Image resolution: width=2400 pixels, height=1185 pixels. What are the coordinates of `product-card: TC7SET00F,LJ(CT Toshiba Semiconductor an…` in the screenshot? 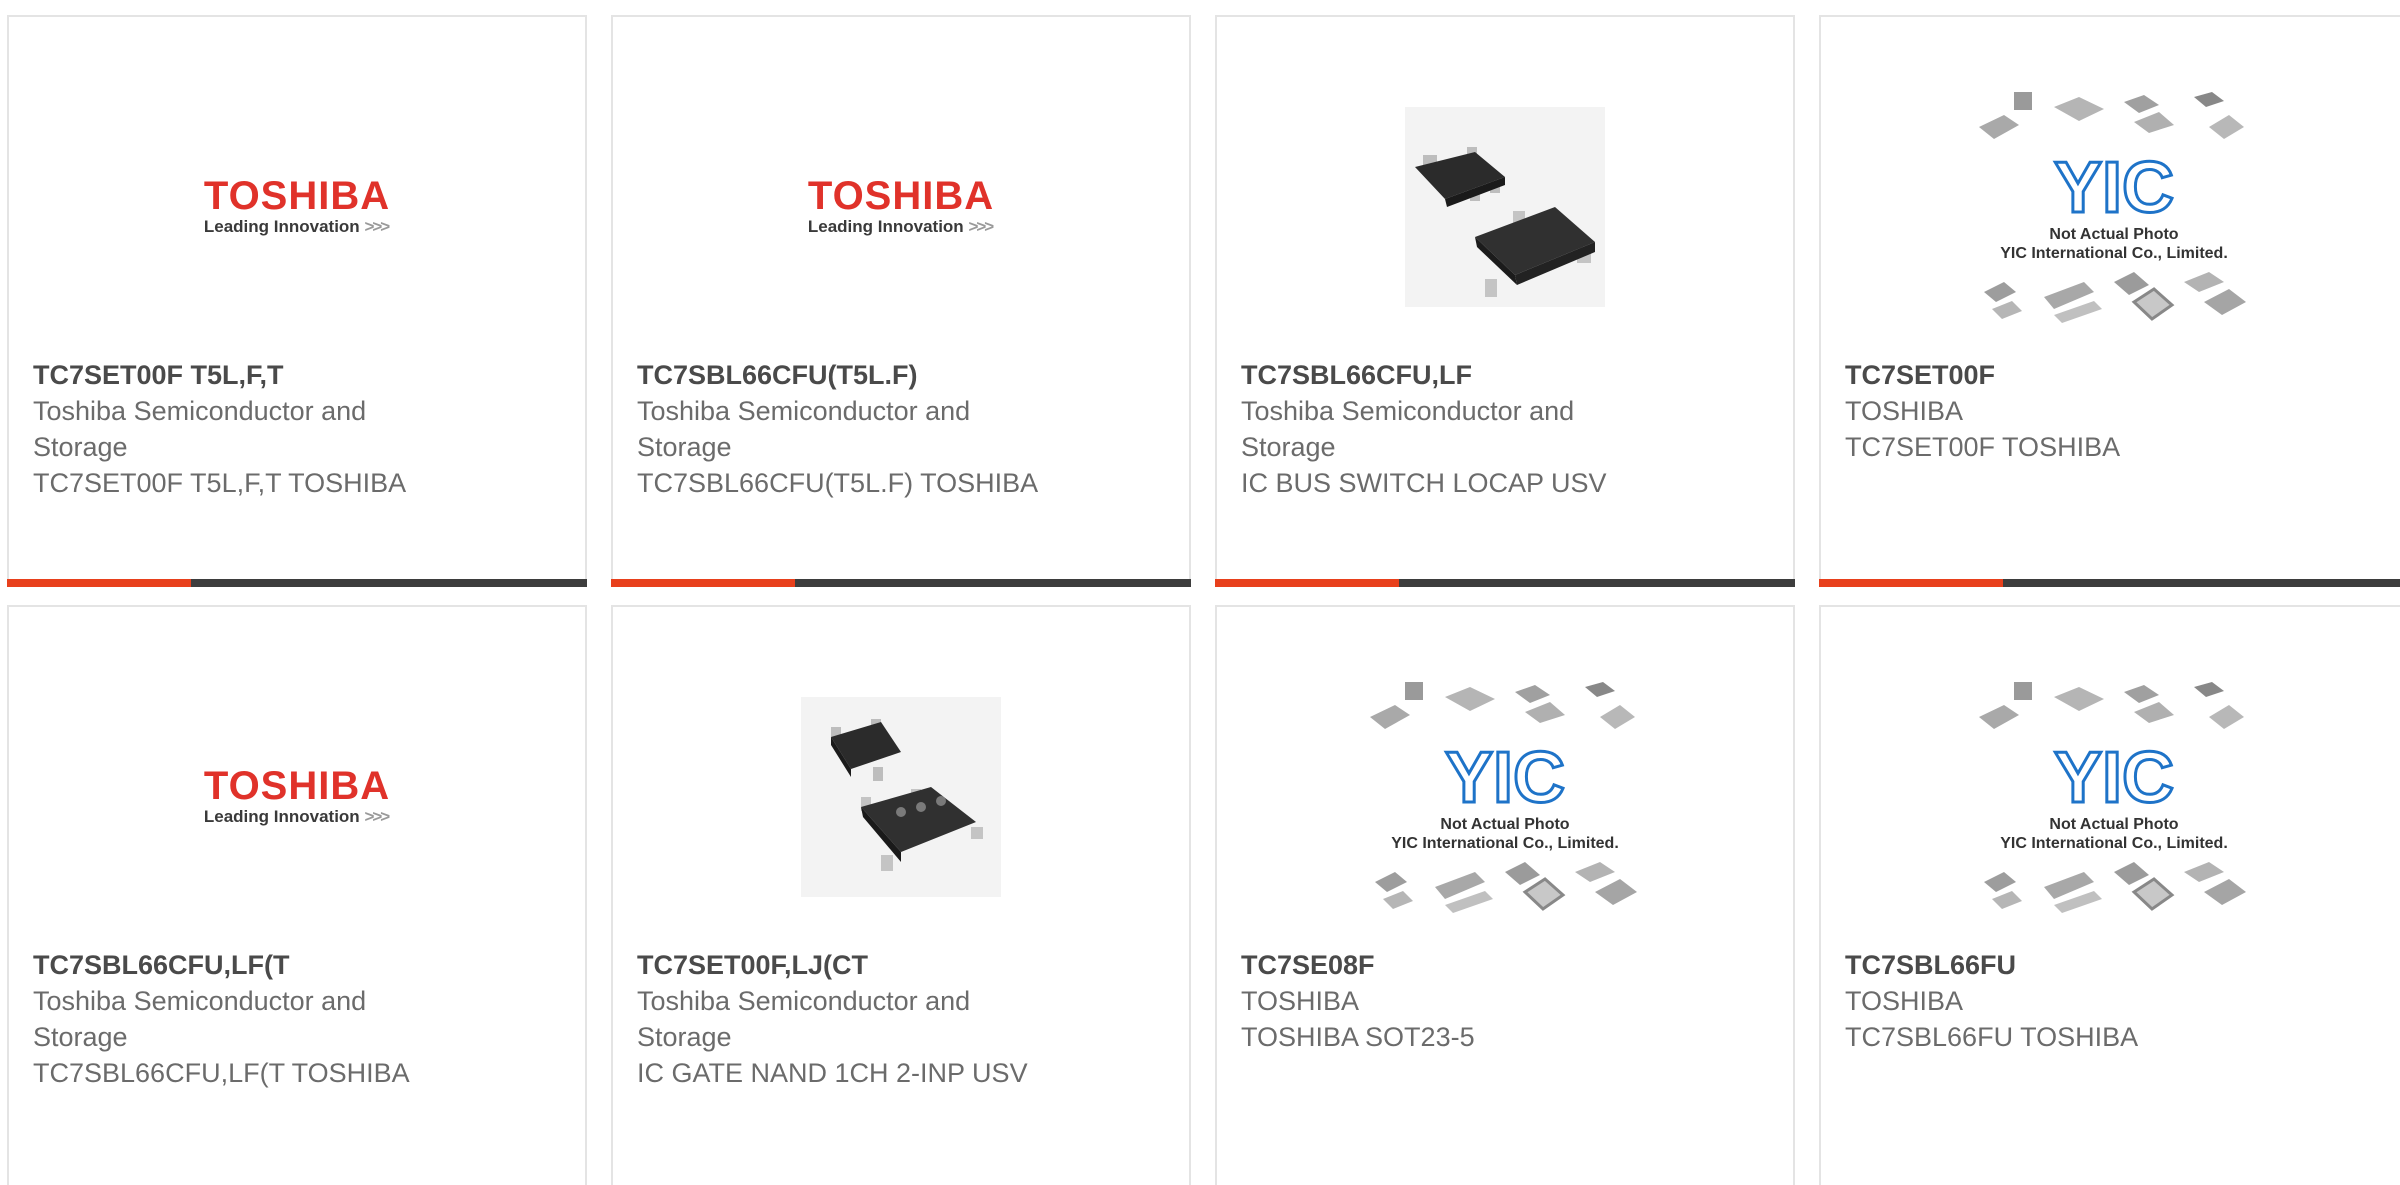 It's located at (901, 895).